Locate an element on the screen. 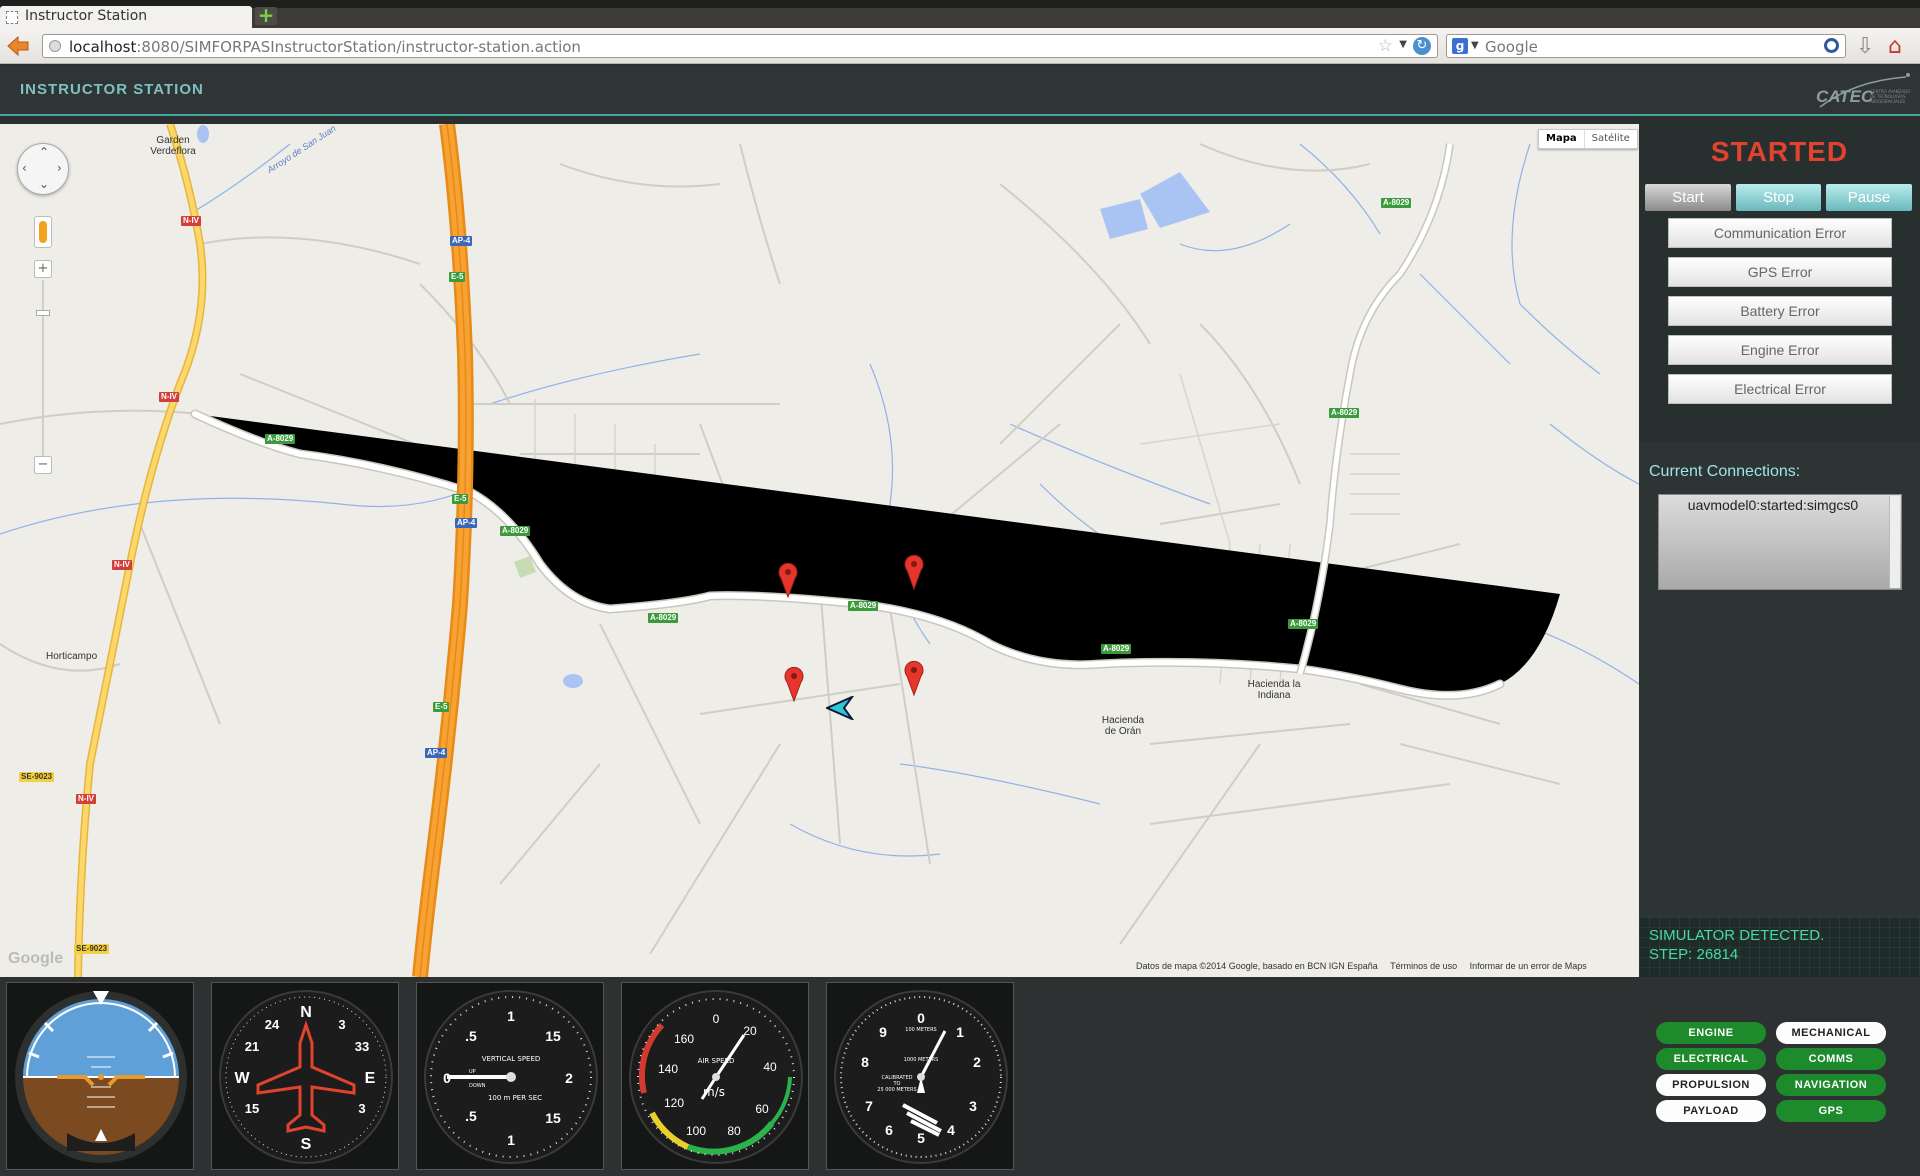 This screenshot has height=1176, width=1920. zoom-in-button: + is located at coordinates (43, 269).